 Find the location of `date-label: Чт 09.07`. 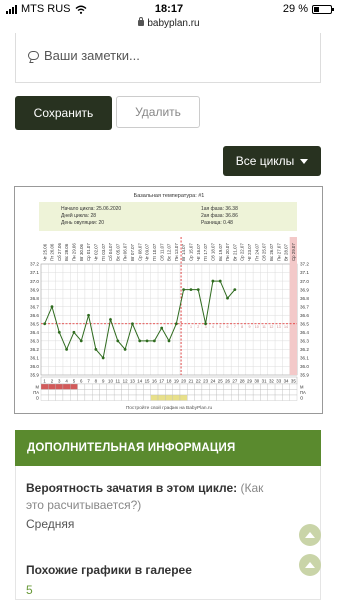

date-label: Чт 09.07 is located at coordinates (147, 252).